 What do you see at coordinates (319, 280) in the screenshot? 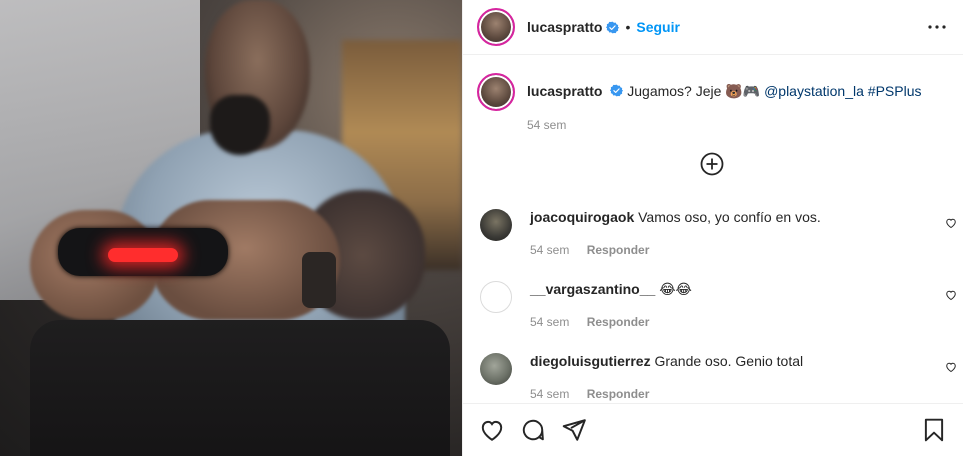
I see `image-watch` at bounding box center [319, 280].